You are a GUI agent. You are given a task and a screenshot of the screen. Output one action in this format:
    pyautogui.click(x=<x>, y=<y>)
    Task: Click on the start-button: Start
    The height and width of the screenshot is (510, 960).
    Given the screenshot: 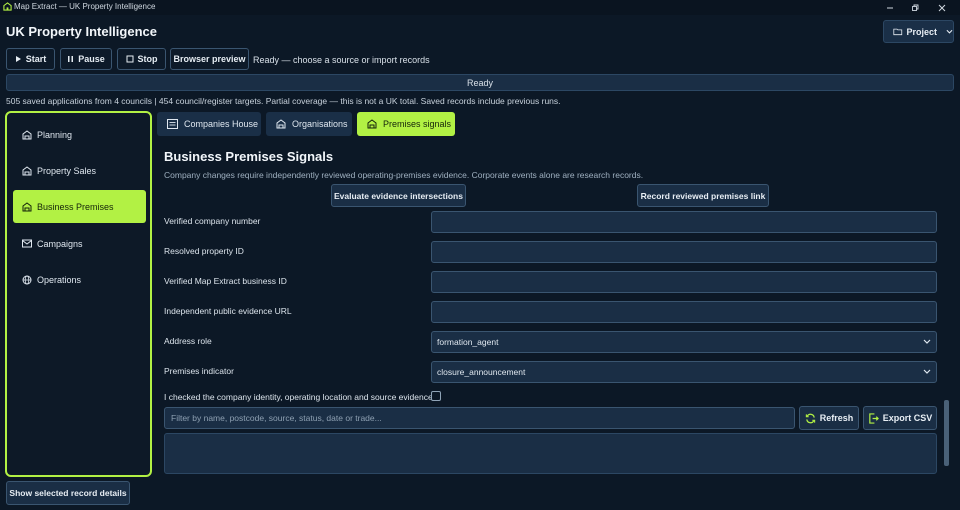 What is the action you would take?
    pyautogui.click(x=30, y=59)
    